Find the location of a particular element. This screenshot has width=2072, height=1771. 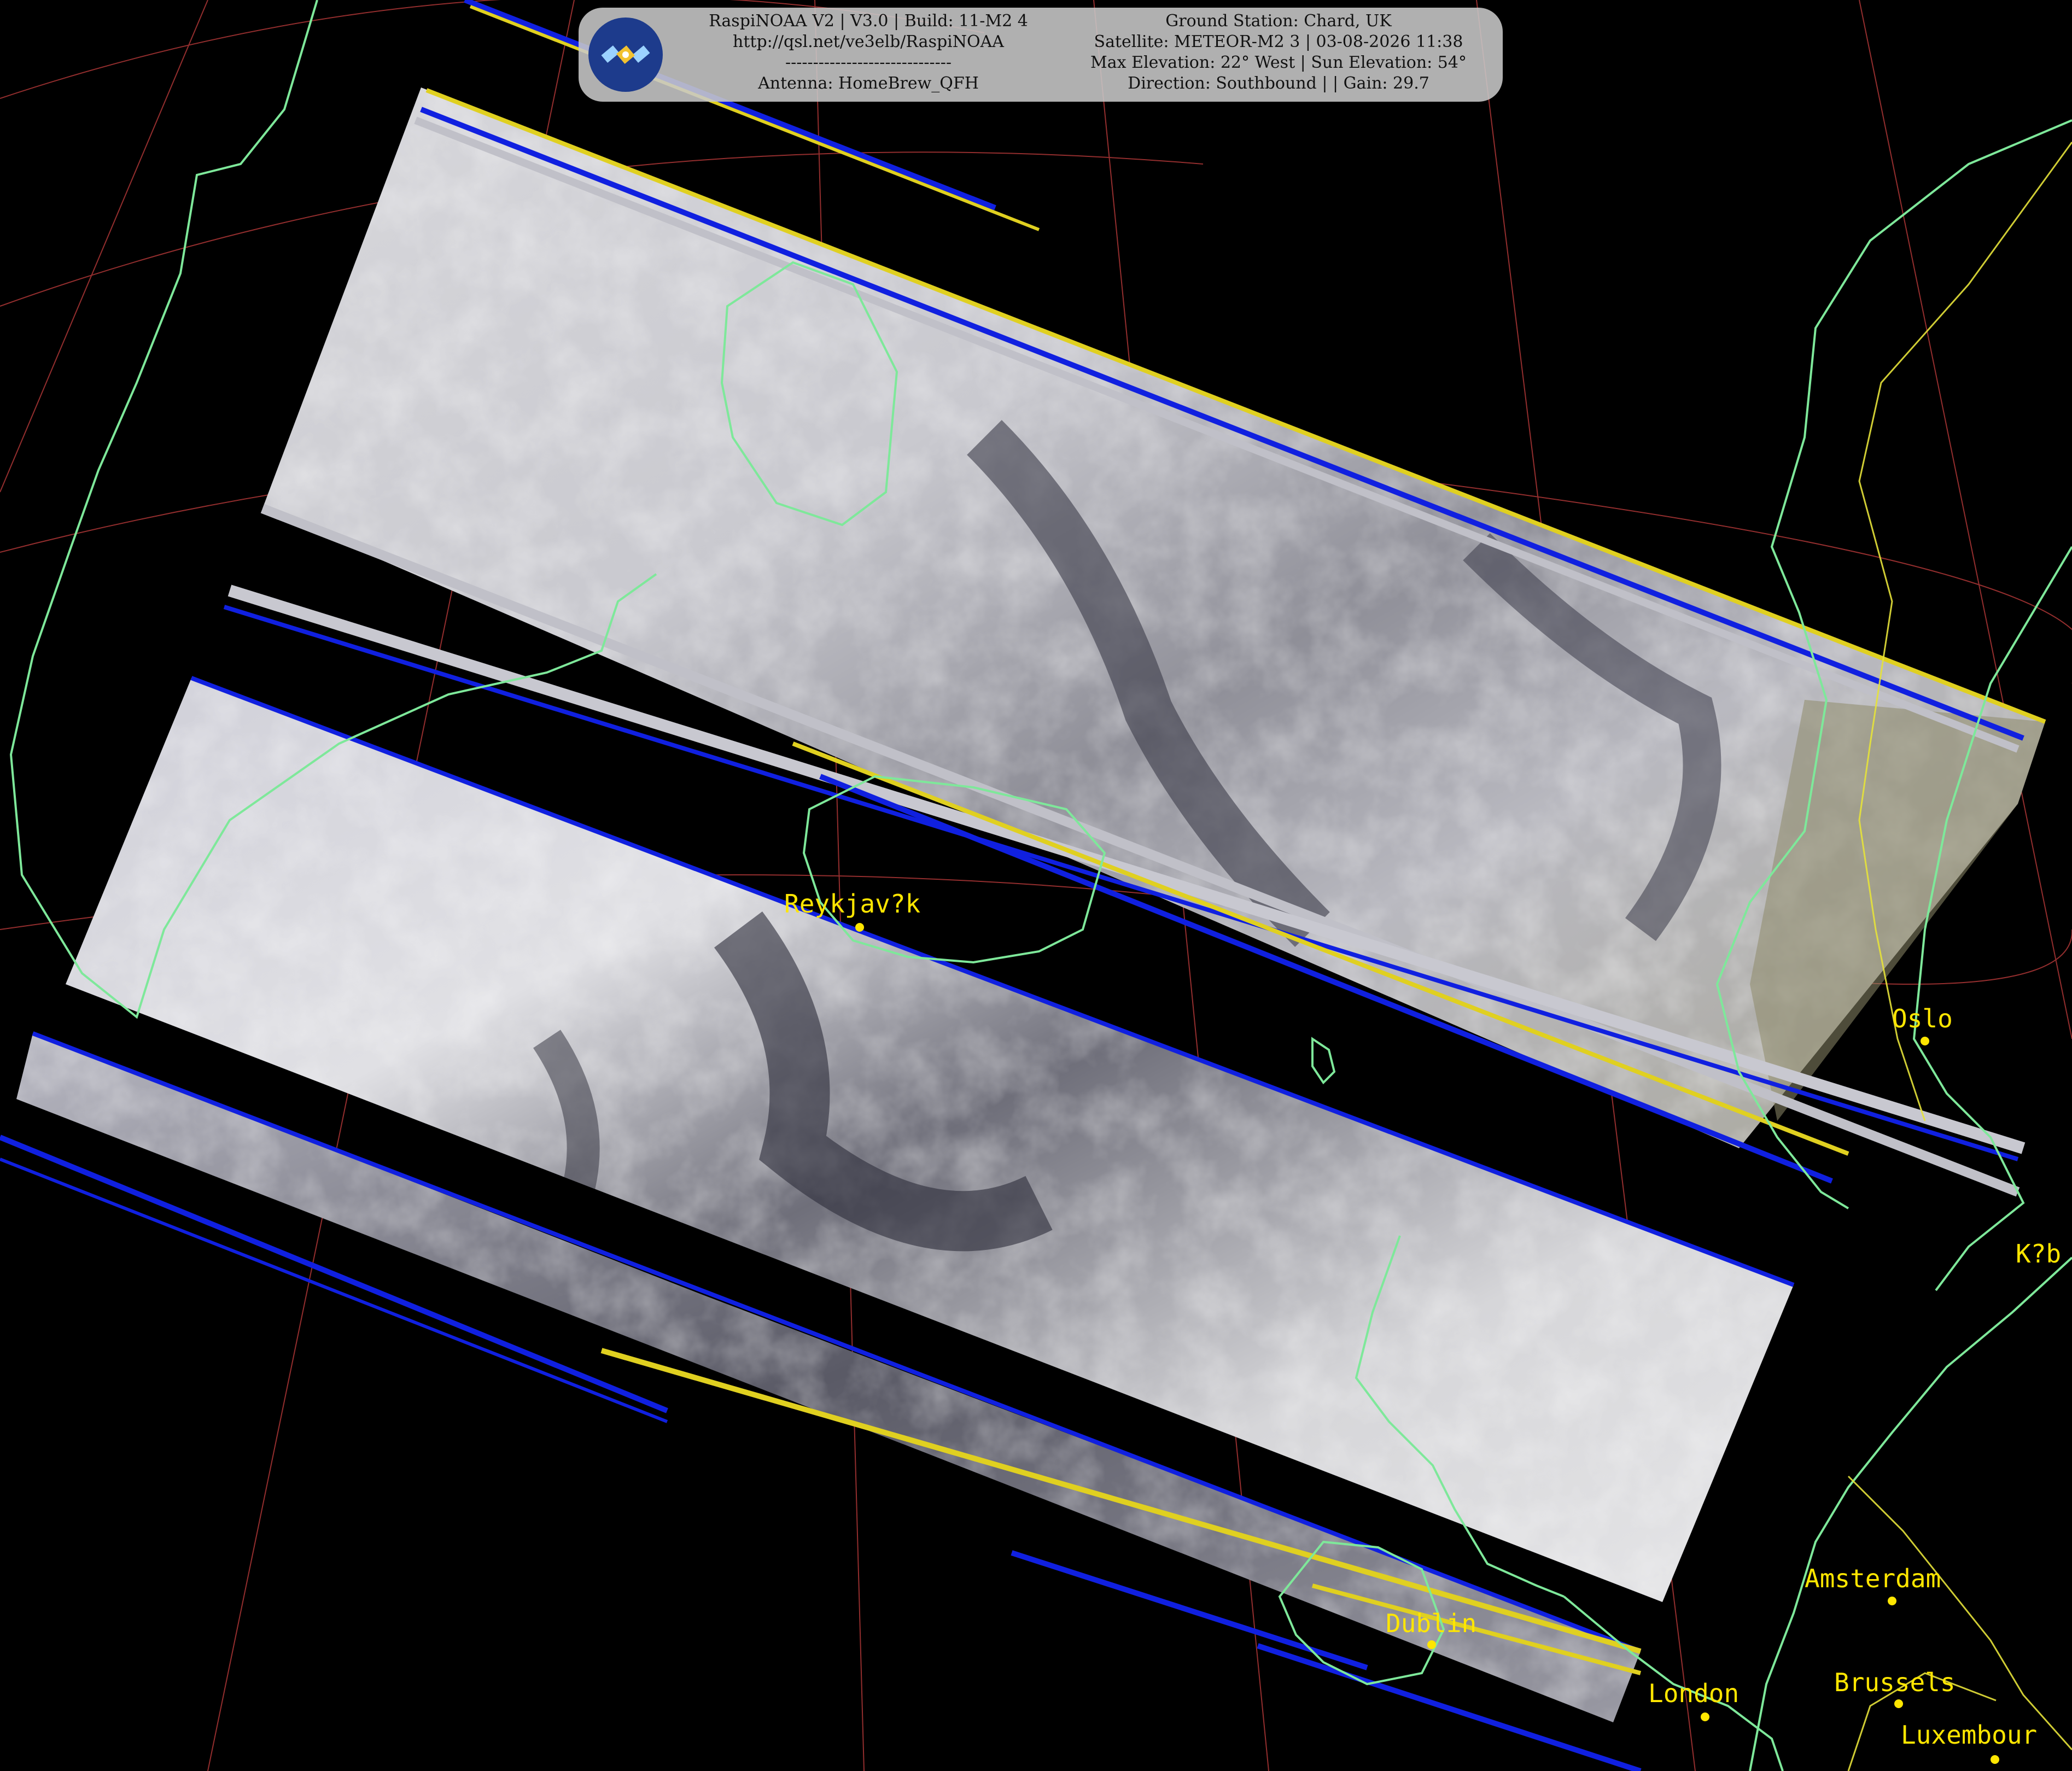

country-borders is located at coordinates (1960, 956).